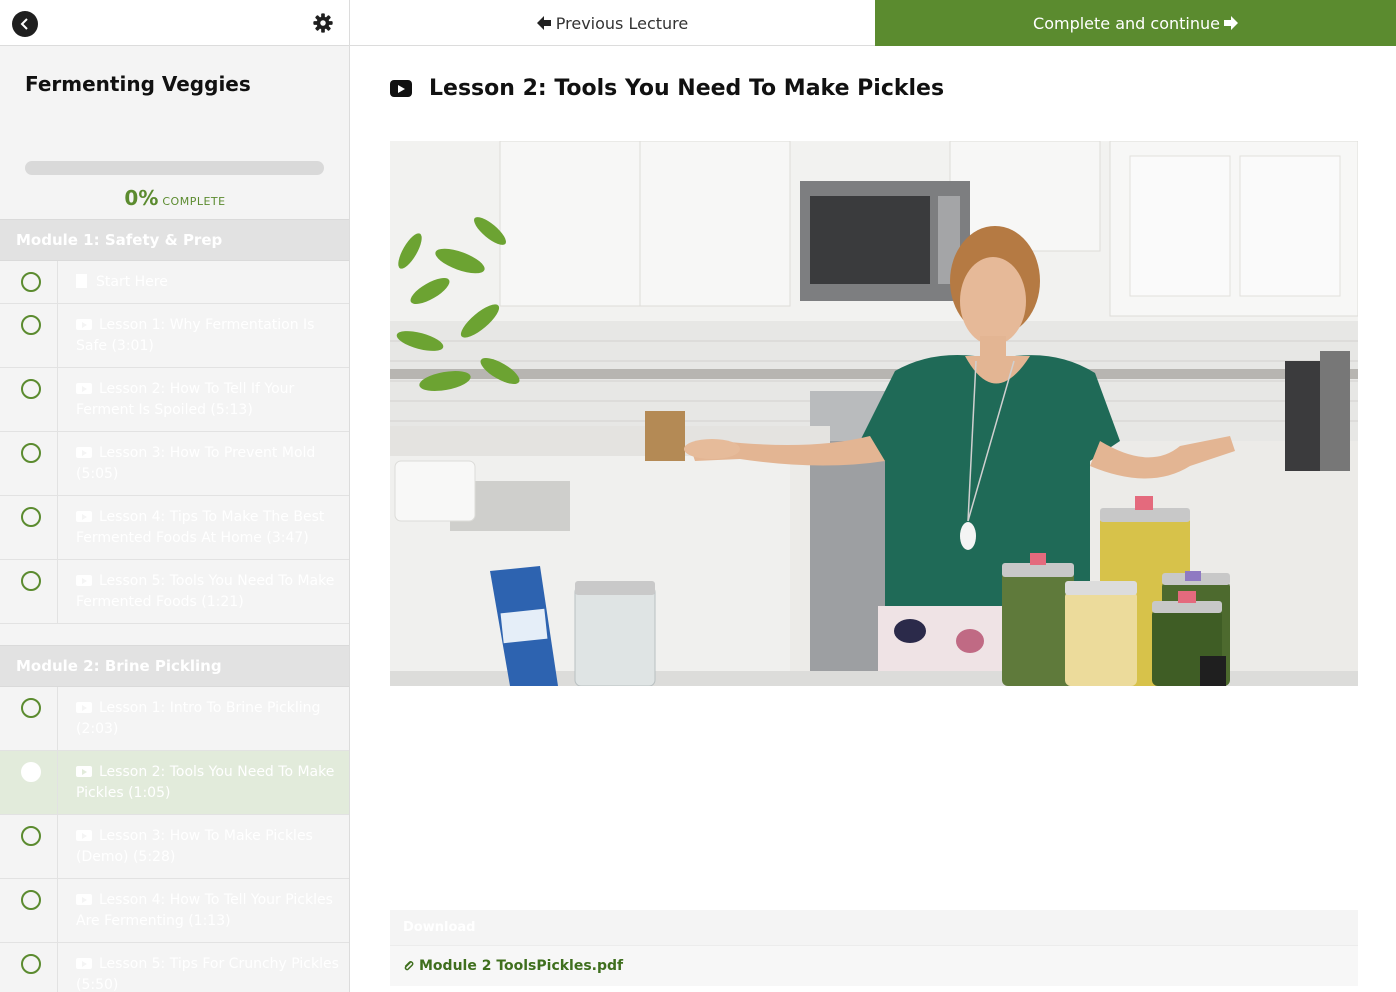 This screenshot has height=992, width=1396. I want to click on lesson-label: Lesson 1: Intro To Brine Pickling (2:03), so click(212, 719).